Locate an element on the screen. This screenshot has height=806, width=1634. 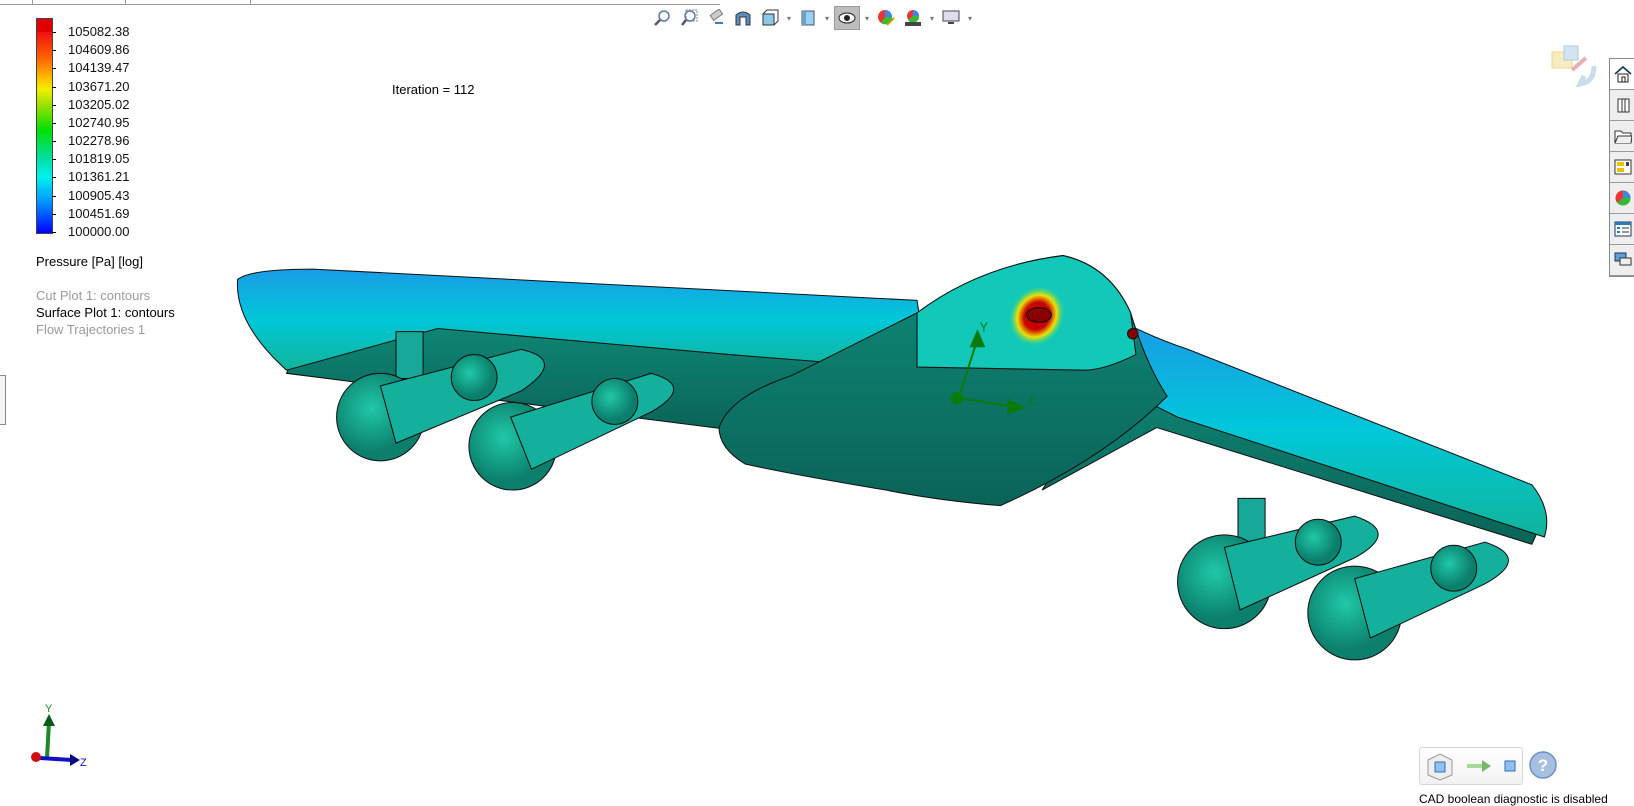
view-settings-dropdown: ▾ is located at coordinates (970, 18).